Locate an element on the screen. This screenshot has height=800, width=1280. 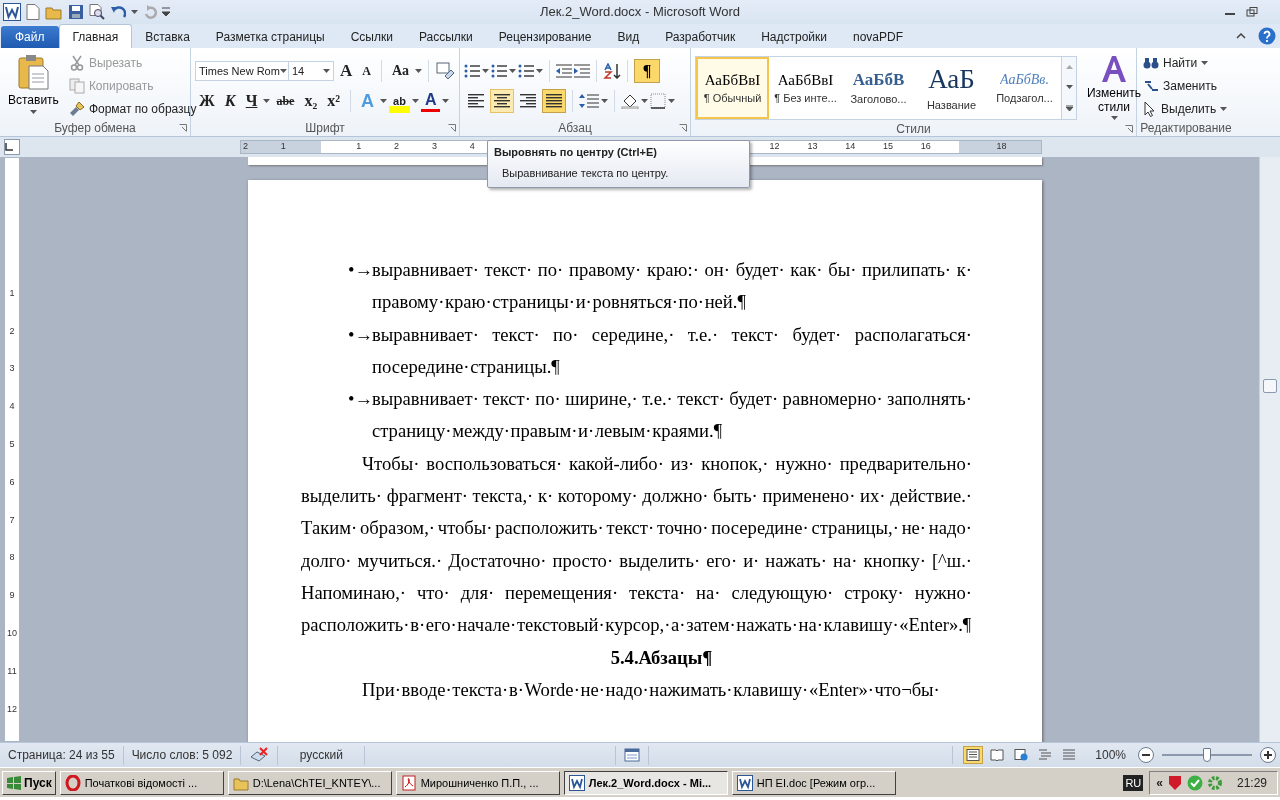
plus-icon is located at coordinates (1268, 755).